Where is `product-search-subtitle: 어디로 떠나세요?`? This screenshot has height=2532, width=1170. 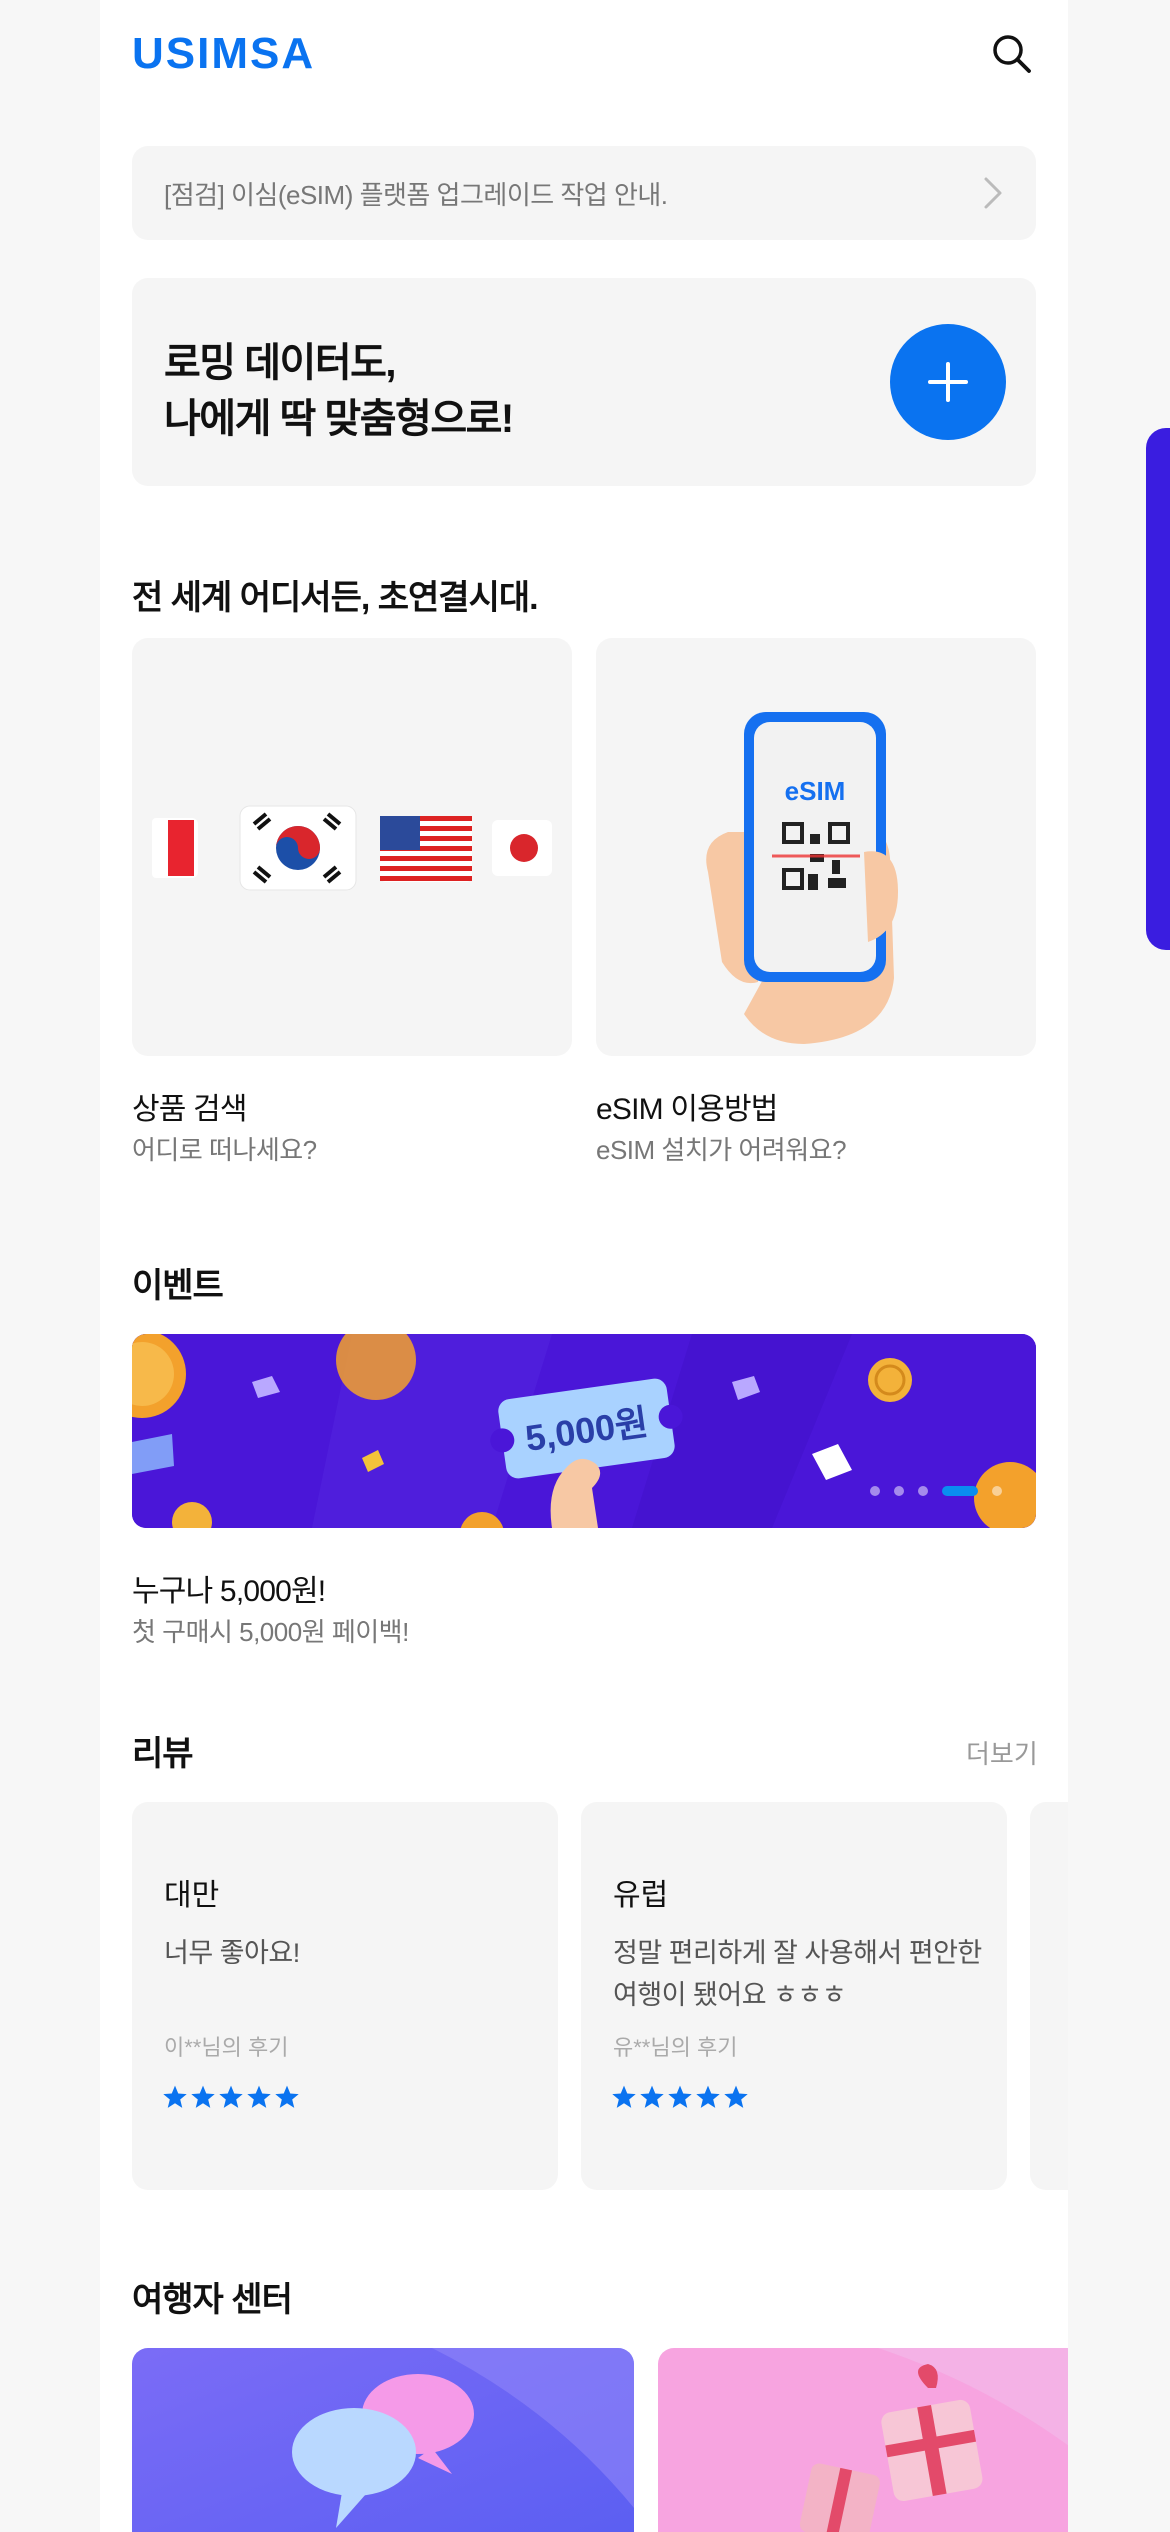
product-search-subtitle: 어디로 떠나세요? is located at coordinates (224, 1150).